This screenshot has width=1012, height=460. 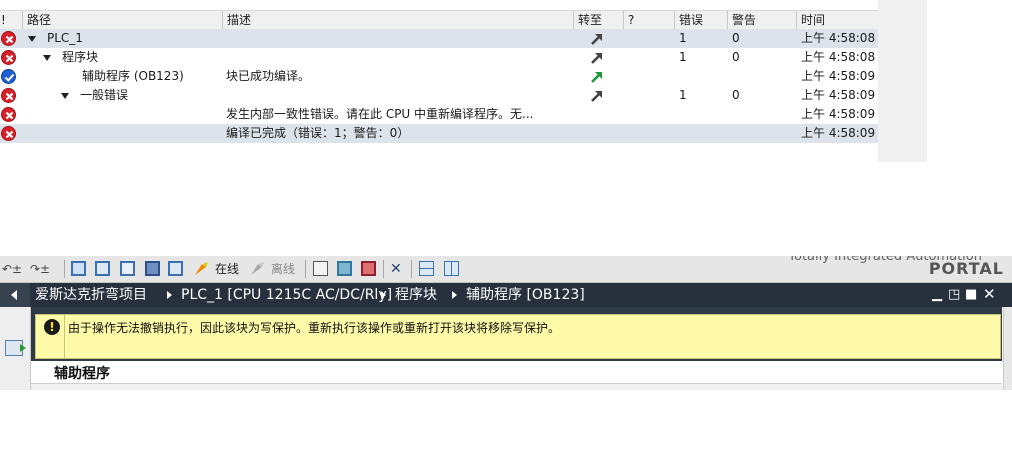 What do you see at coordinates (937, 294) in the screenshot?
I see `minimize-icon: ▁` at bounding box center [937, 294].